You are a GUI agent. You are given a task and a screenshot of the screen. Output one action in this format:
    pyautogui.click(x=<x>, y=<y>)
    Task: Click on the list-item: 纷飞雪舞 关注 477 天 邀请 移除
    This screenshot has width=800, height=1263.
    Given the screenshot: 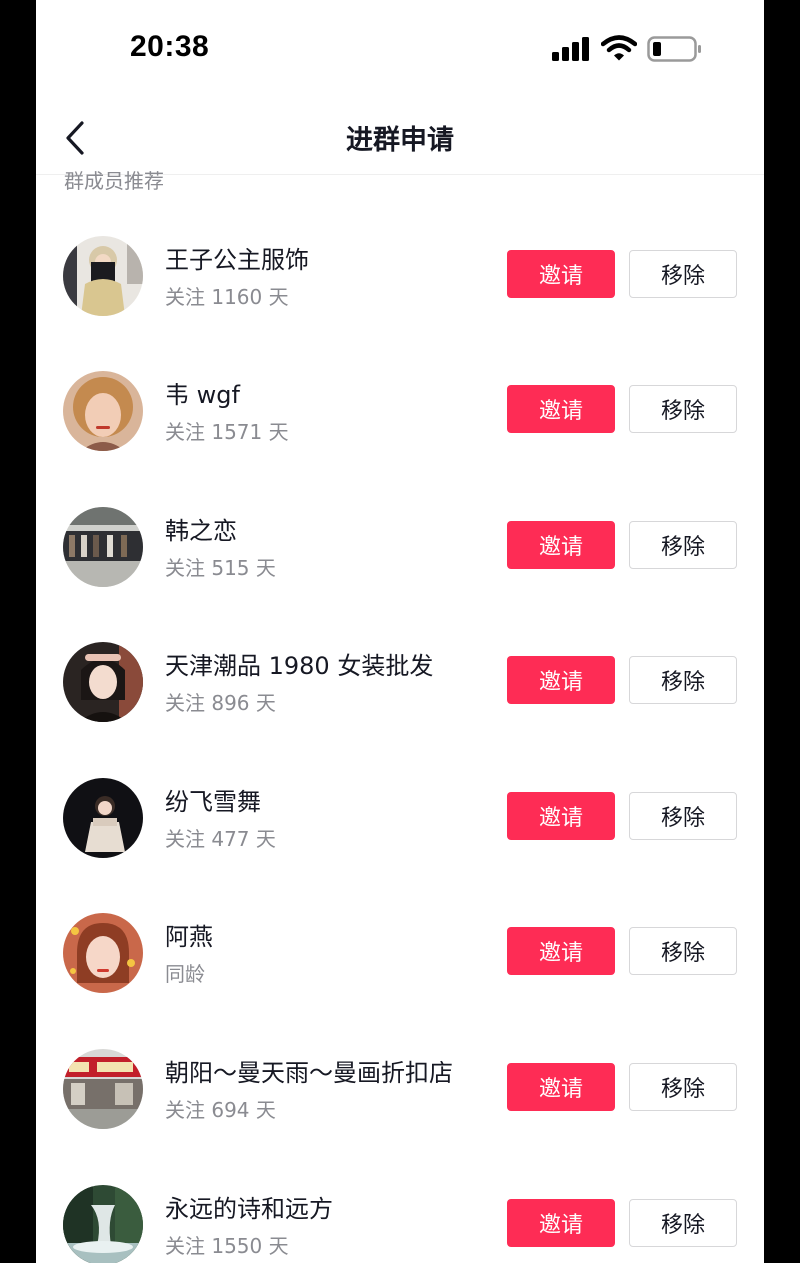 What is the action you would take?
    pyautogui.click(x=400, y=845)
    